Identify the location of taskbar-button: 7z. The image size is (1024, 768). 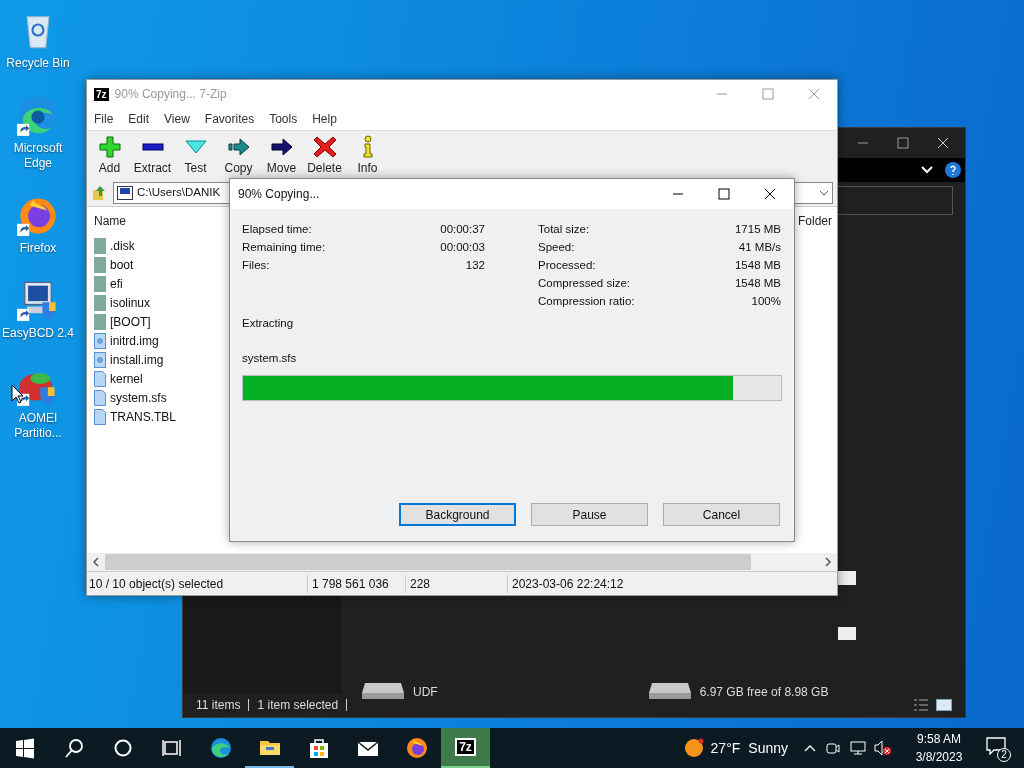
(465, 748).